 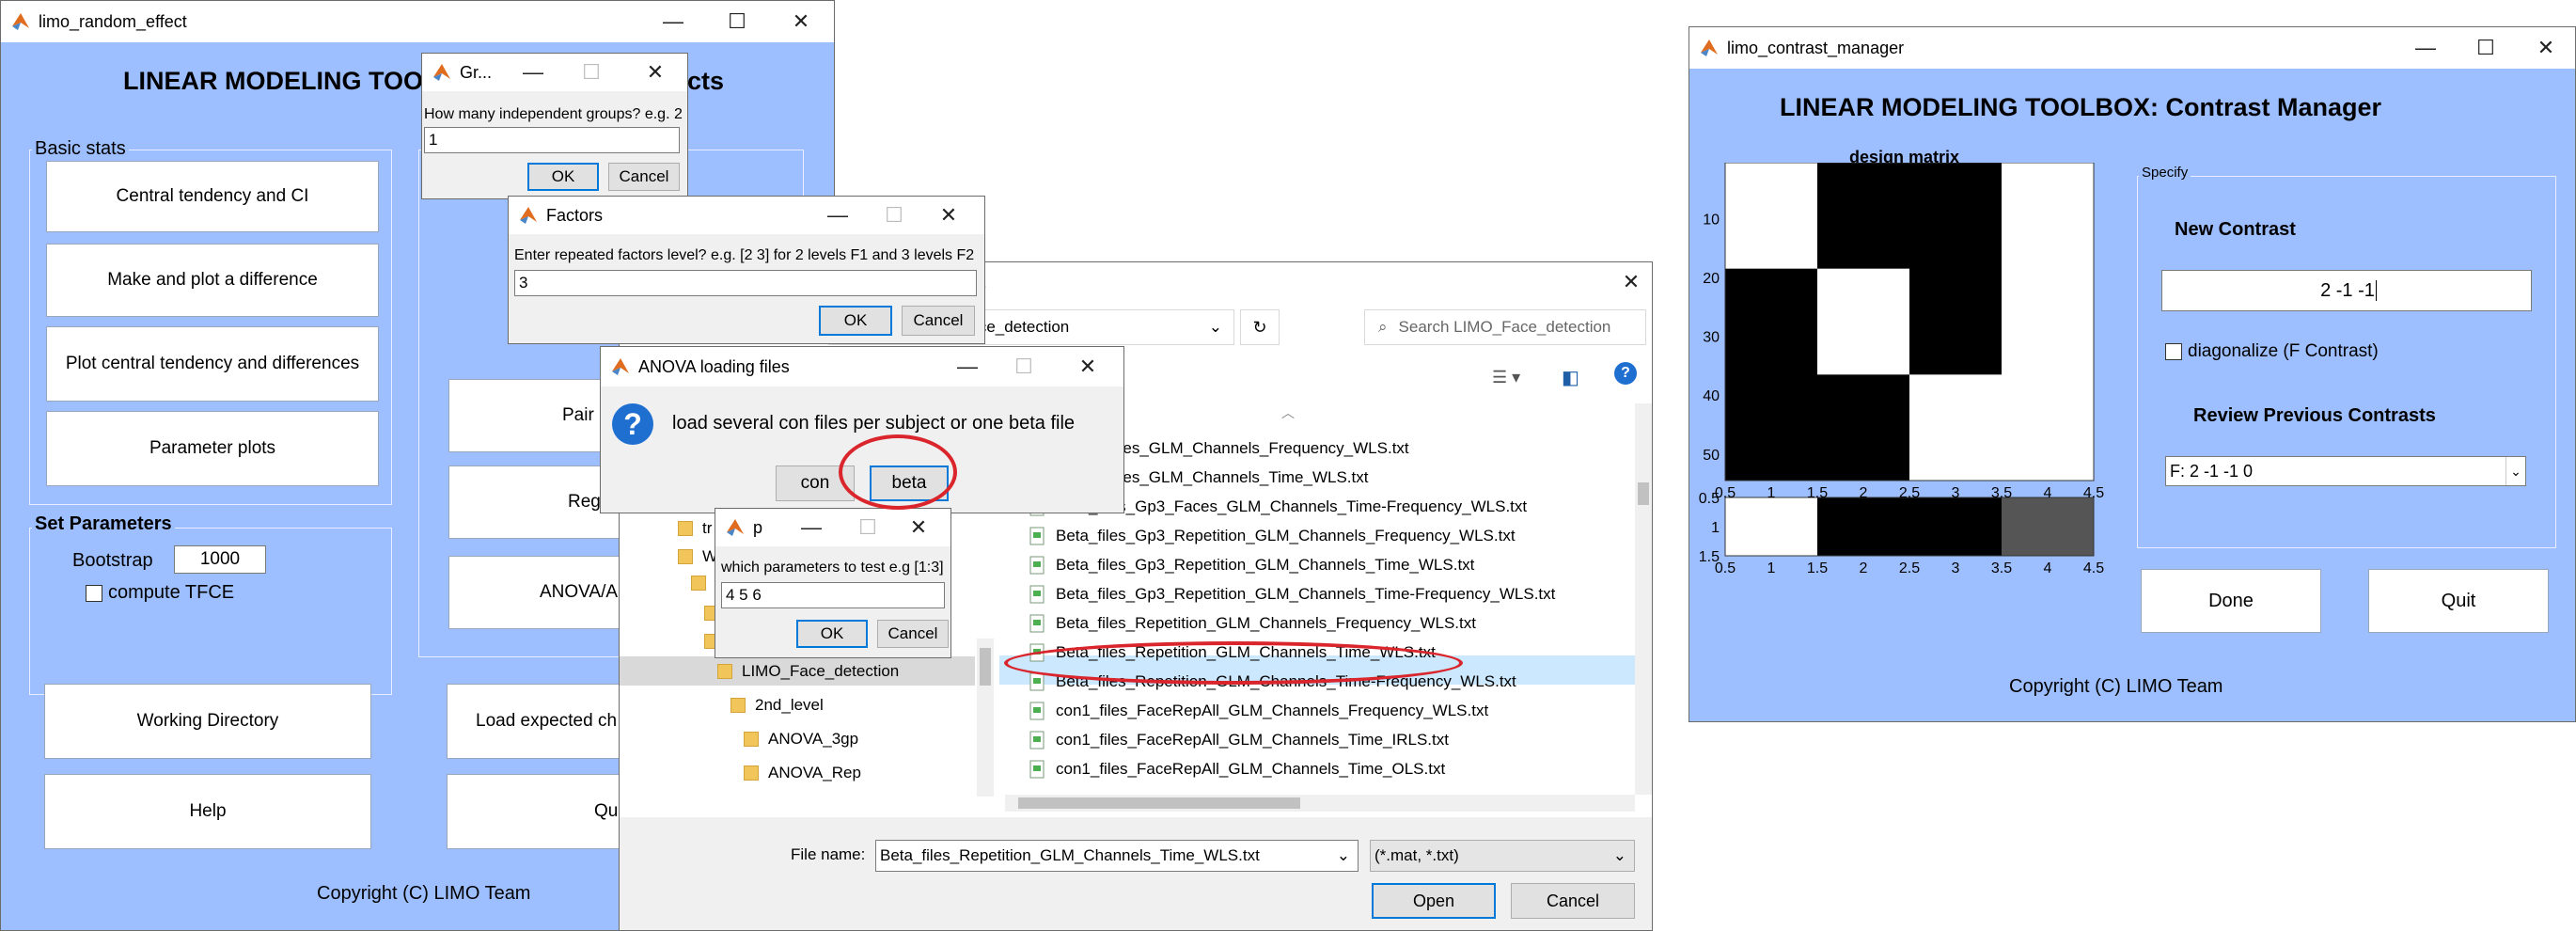 I want to click on diagonalize-checkbox, so click(x=2173, y=351).